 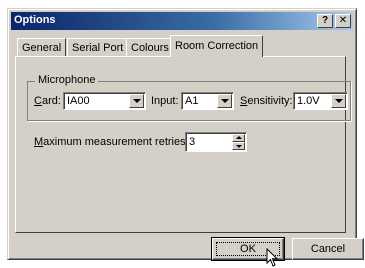 I want to click on tab-room-correction: Room Correction, so click(x=217, y=46).